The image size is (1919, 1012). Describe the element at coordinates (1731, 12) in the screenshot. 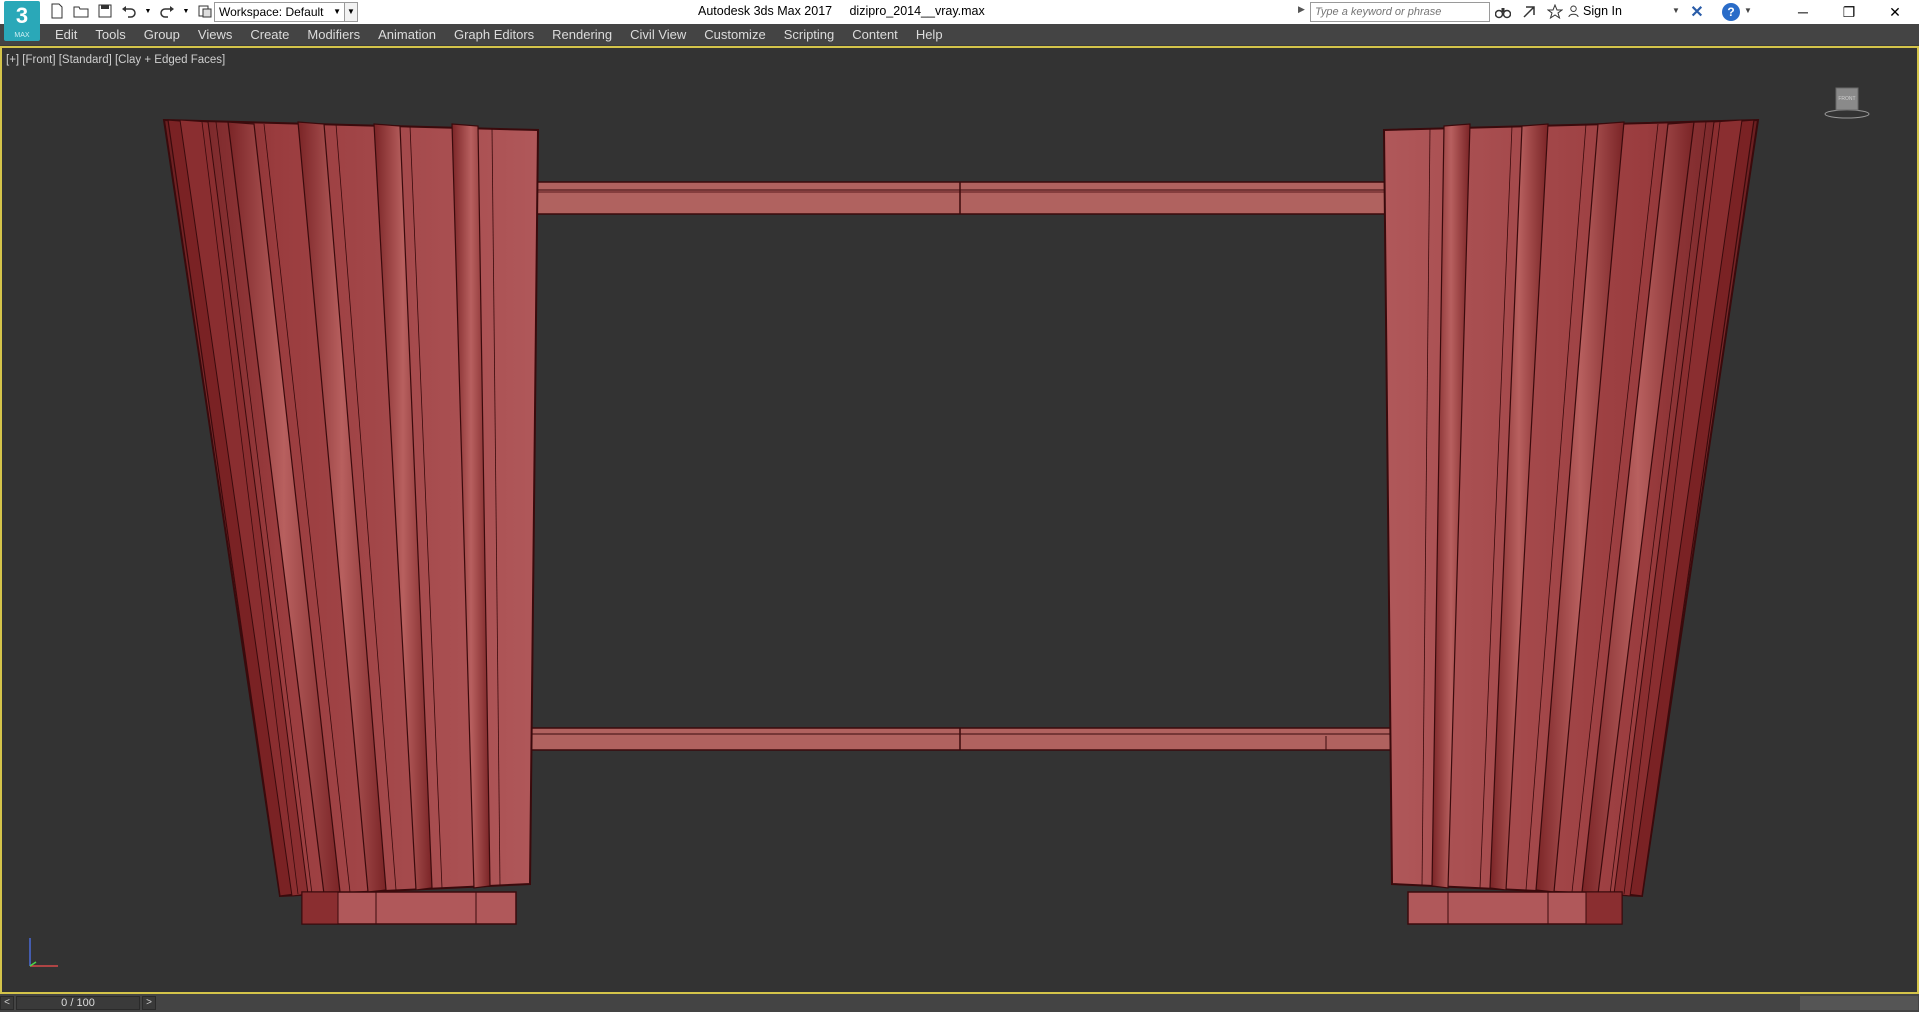

I see `help-icon: ?` at that location.